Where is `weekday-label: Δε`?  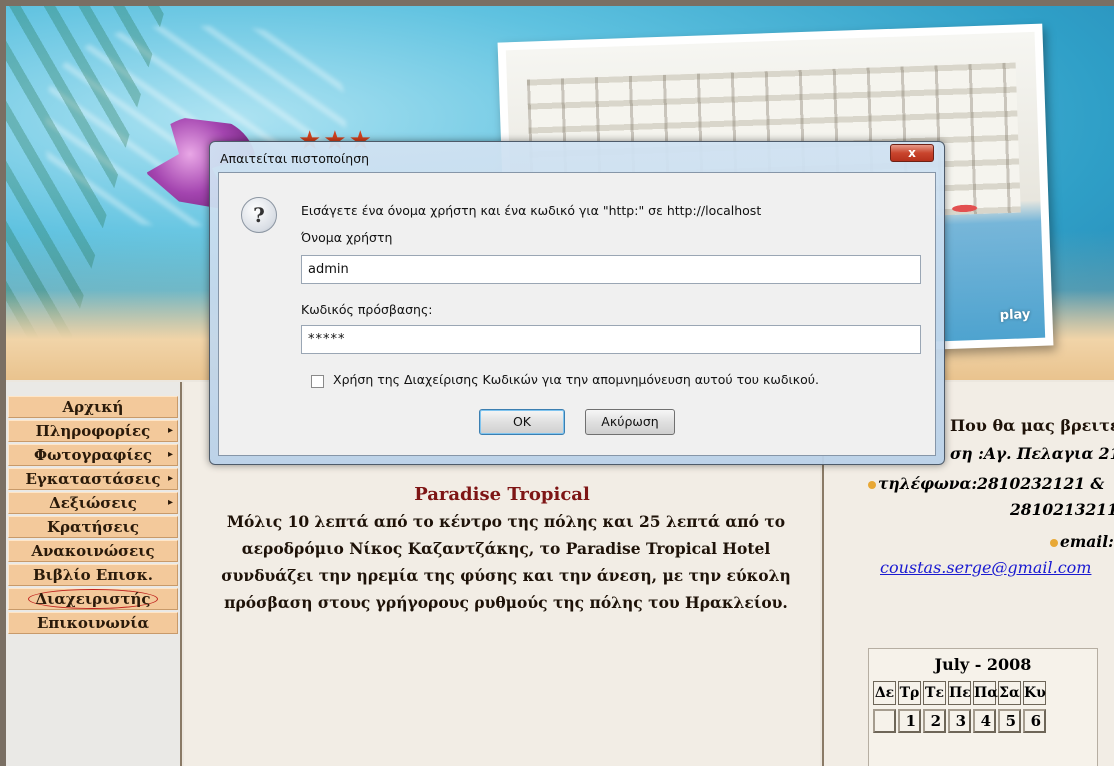
weekday-label: Δε is located at coordinates (884, 693).